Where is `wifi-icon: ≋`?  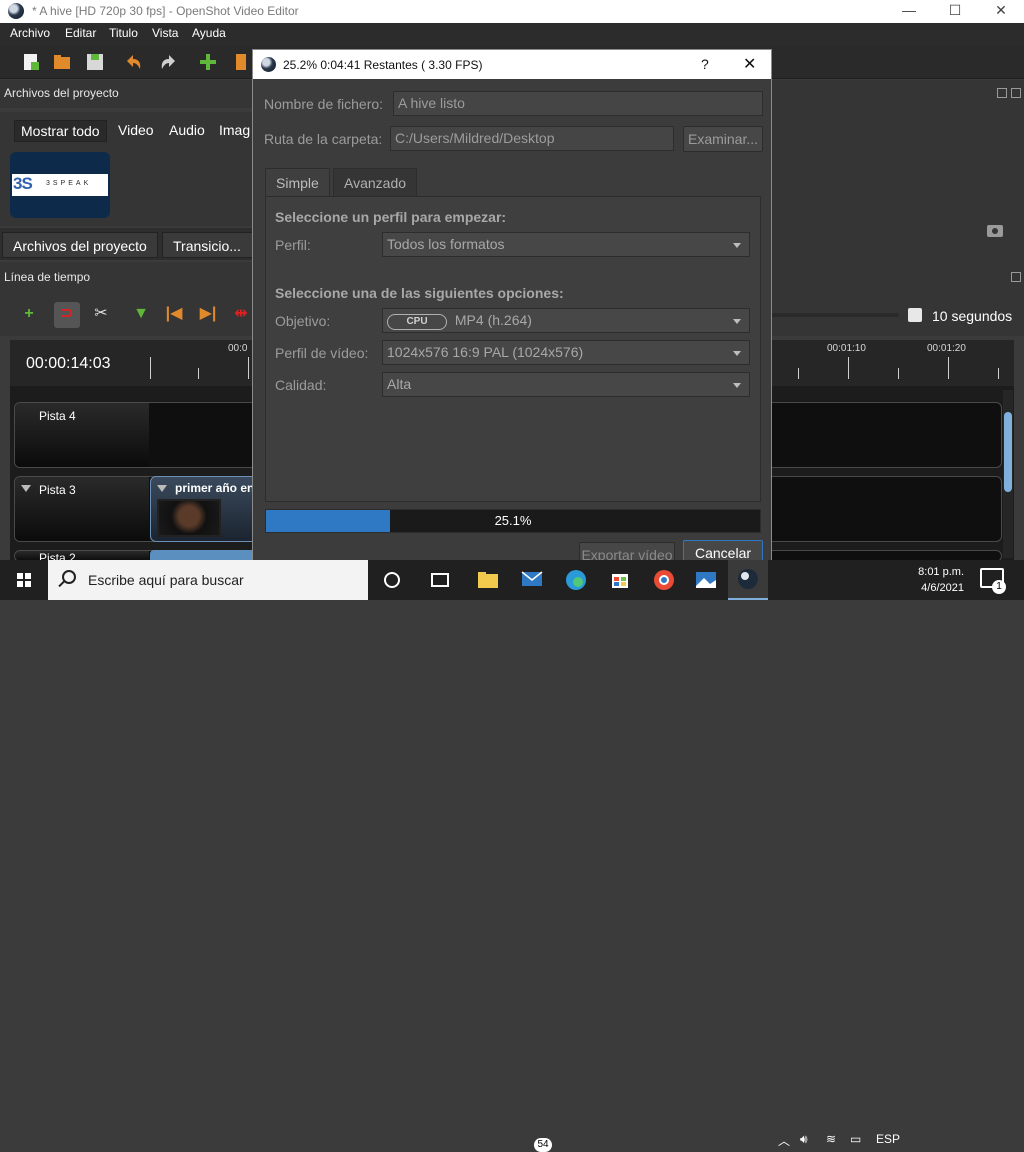 wifi-icon: ≋ is located at coordinates (831, 1139).